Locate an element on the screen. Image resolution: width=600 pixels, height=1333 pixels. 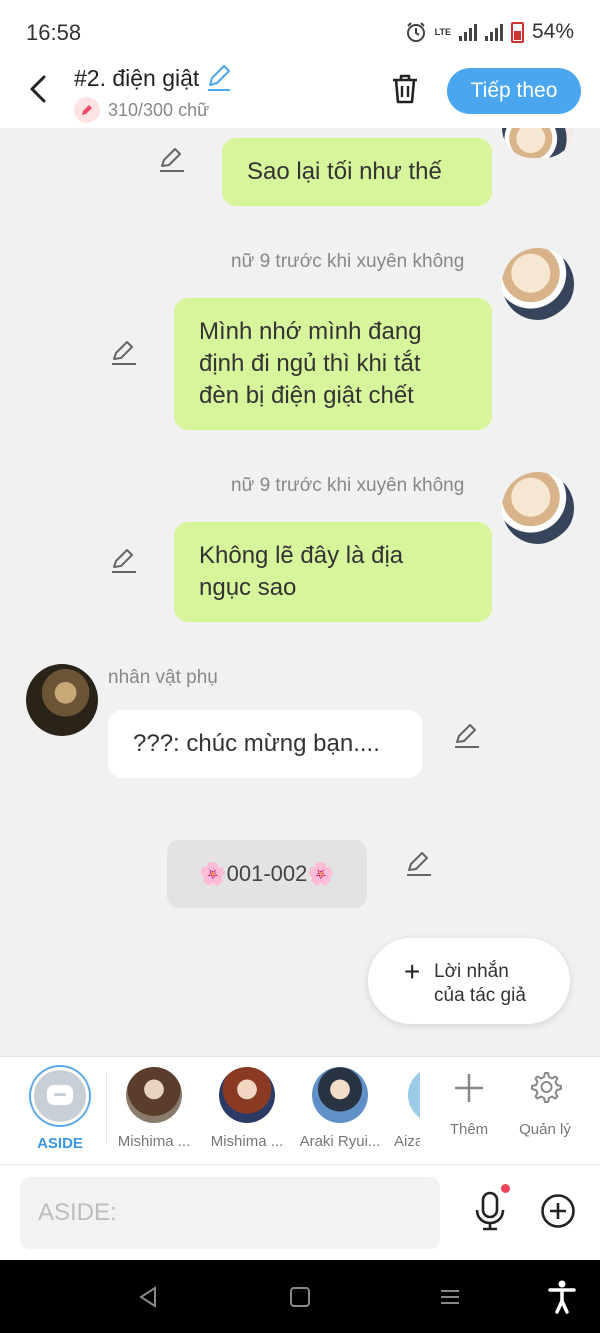
trash-icon is located at coordinates (405, 89).